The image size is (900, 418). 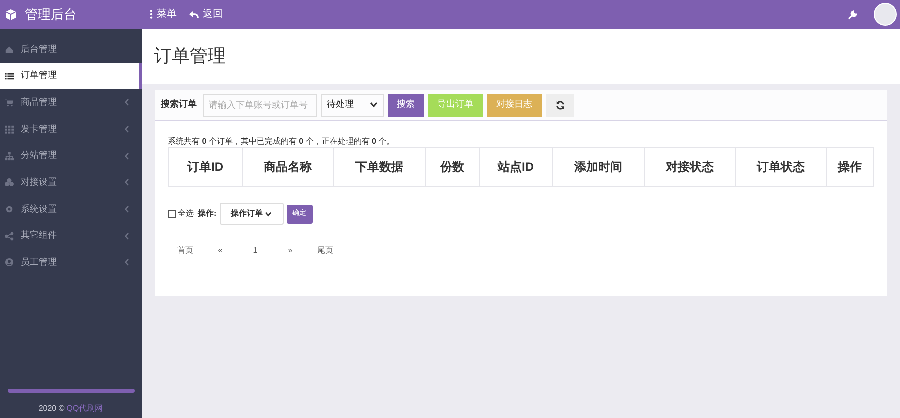 What do you see at coordinates (260, 105) in the screenshot?
I see `search-field: 请输入下单账号或订单号` at bounding box center [260, 105].